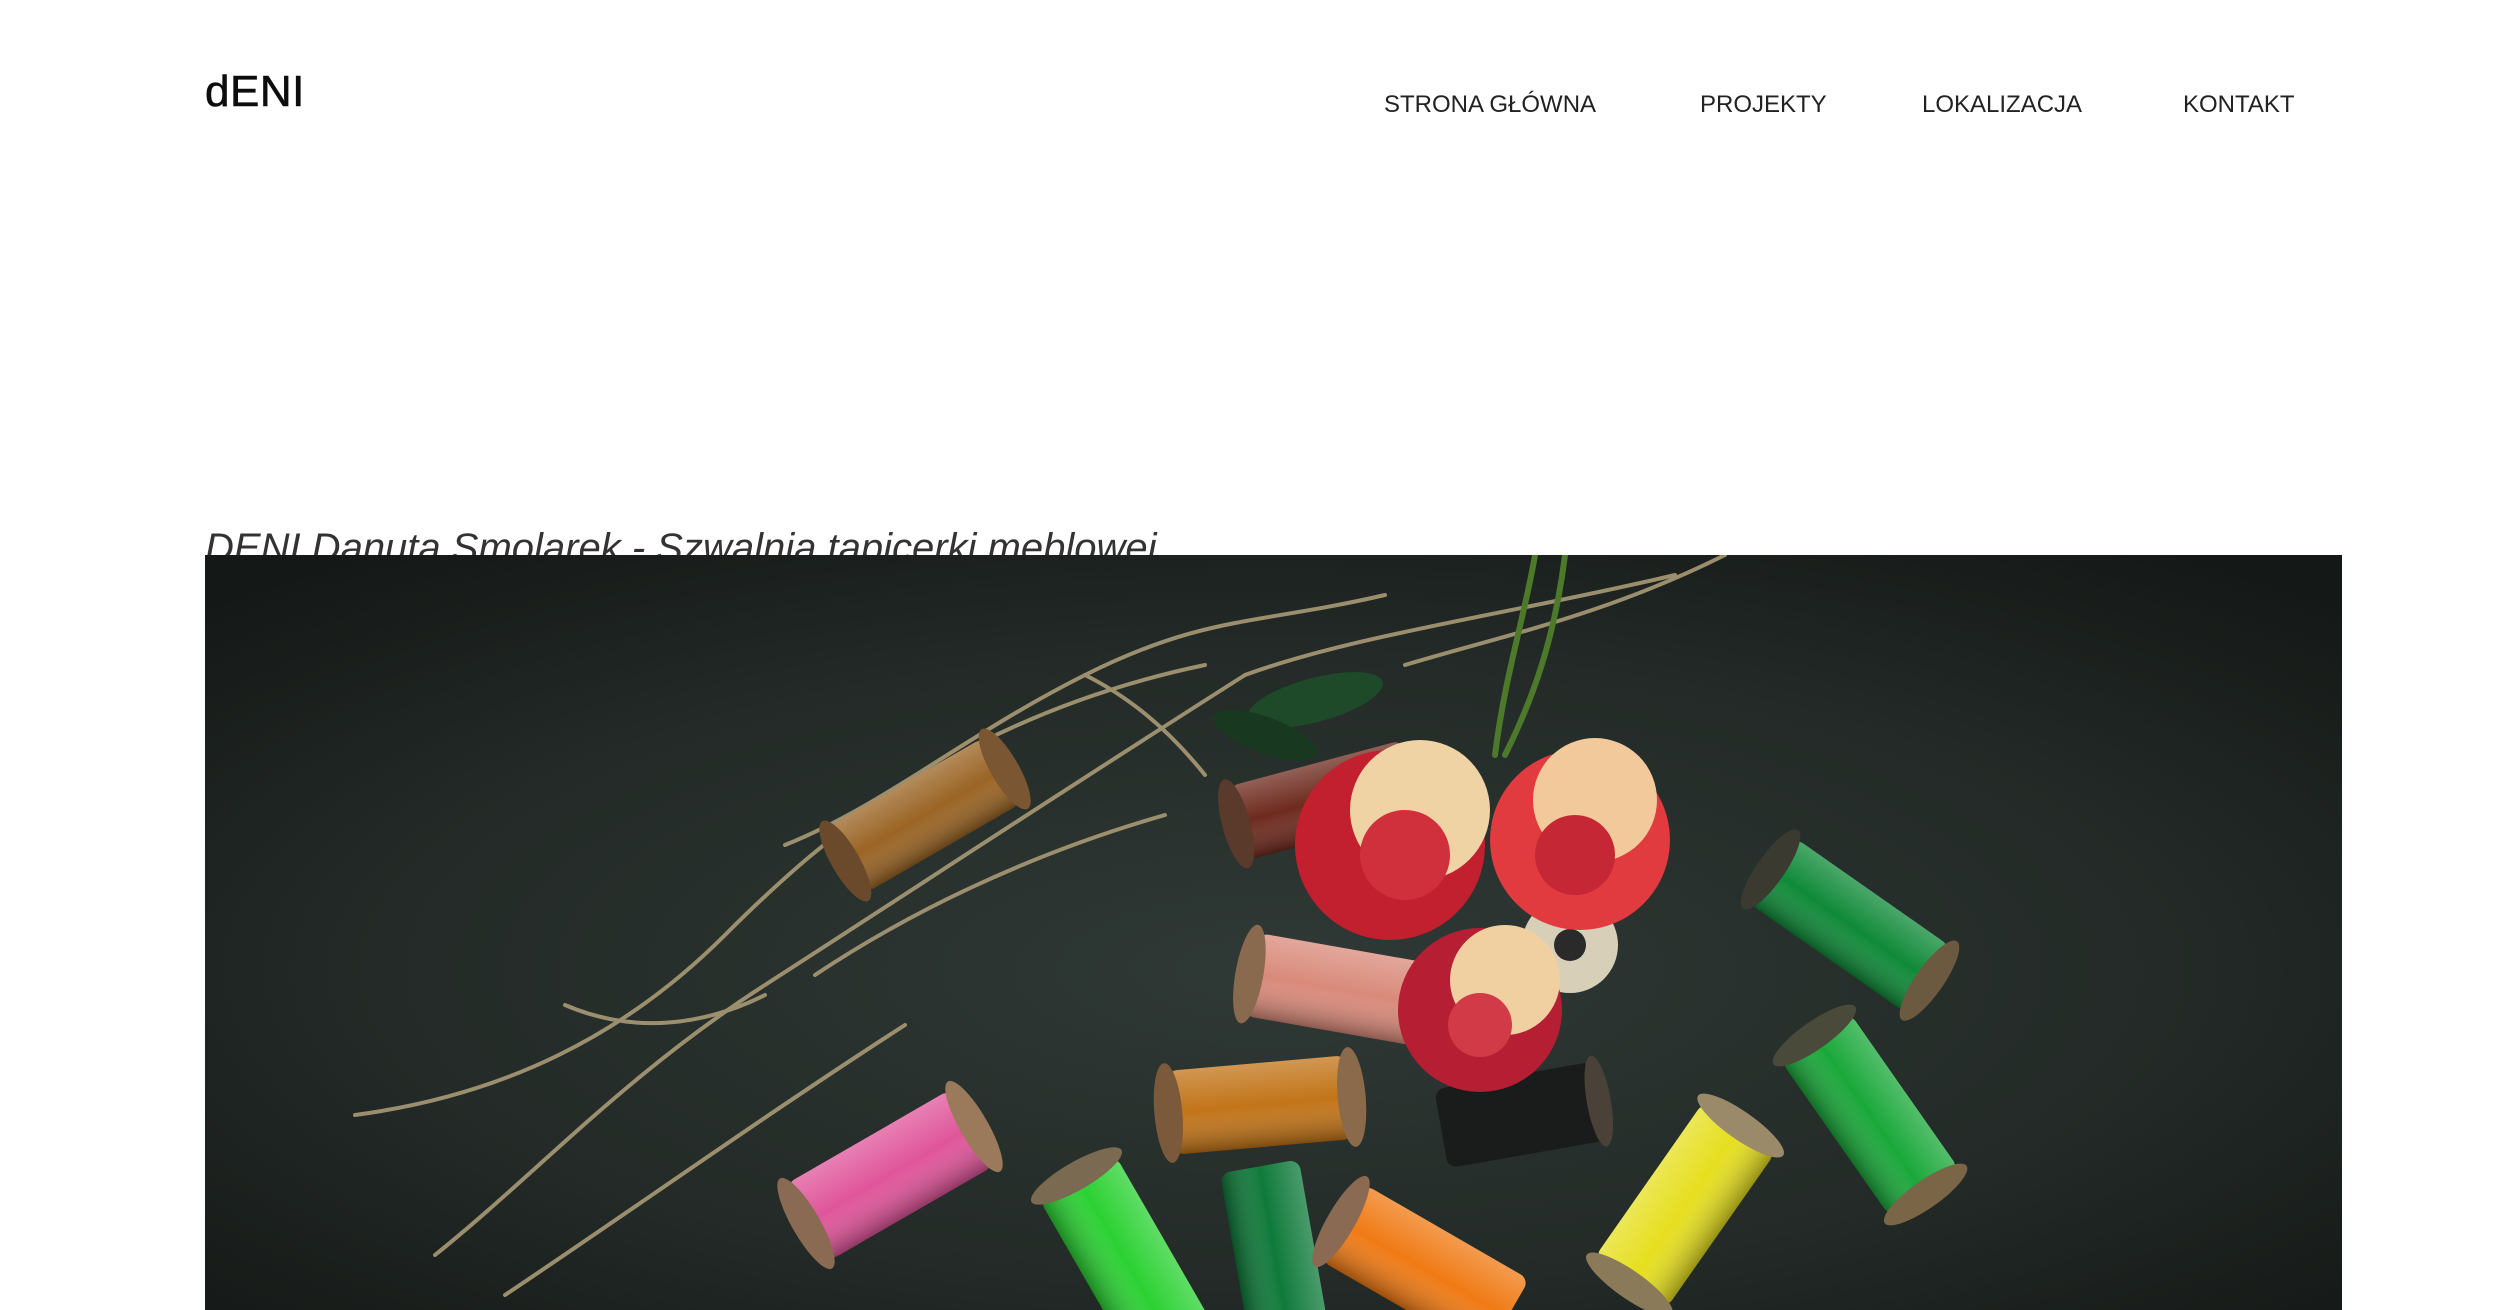 This screenshot has width=2520, height=1310. I want to click on nav-link-projects: PROJEKTY, so click(1763, 105).